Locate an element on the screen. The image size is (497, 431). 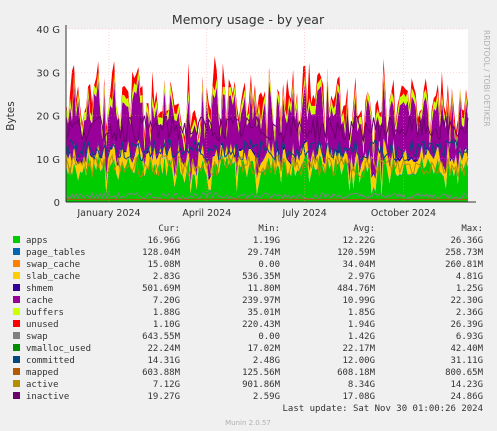
legend-cur-value: 7.12G is located at coordinates (166, 385).